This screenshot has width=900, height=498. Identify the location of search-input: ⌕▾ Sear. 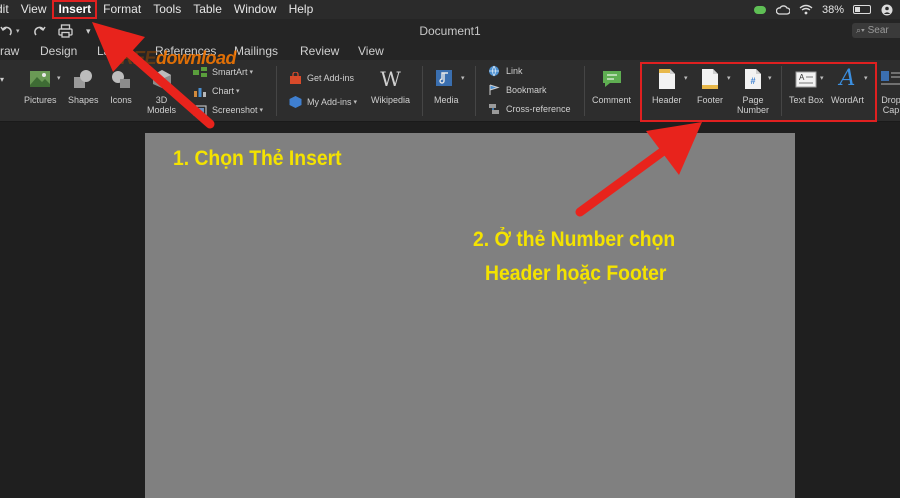
(876, 30).